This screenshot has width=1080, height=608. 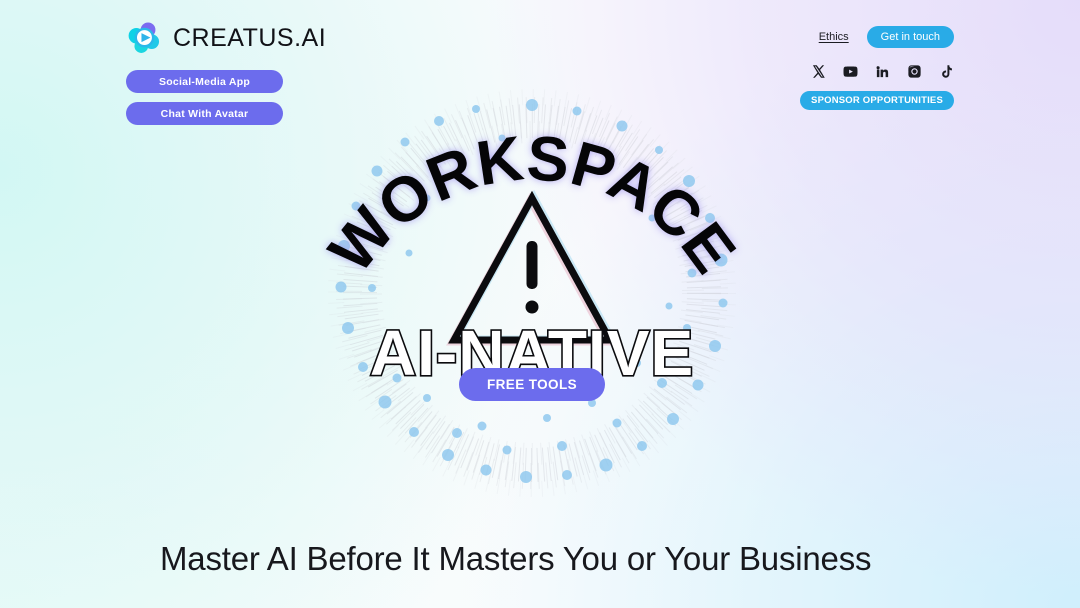 I want to click on free-tools-button: FREE TOOLS, so click(x=532, y=384).